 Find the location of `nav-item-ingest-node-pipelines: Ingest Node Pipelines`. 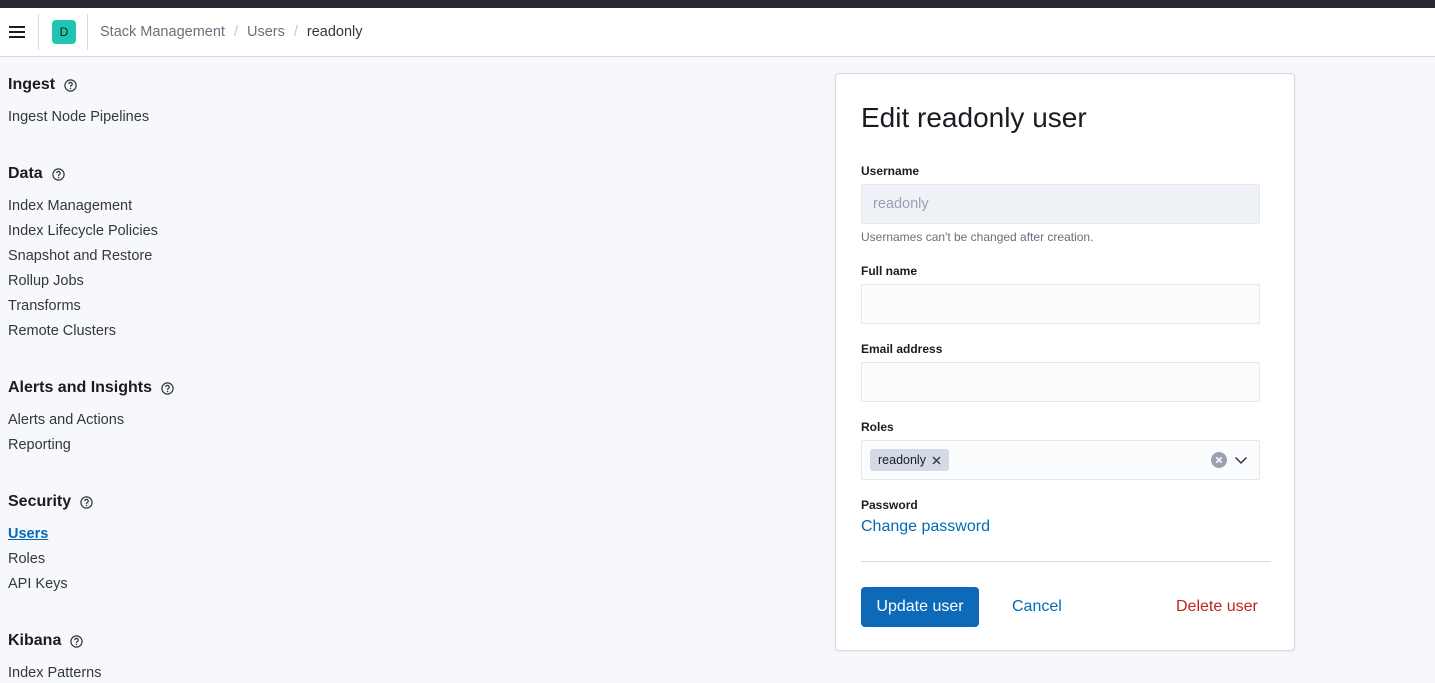

nav-item-ingest-node-pipelines: Ingest Node Pipelines is located at coordinates (78, 117).